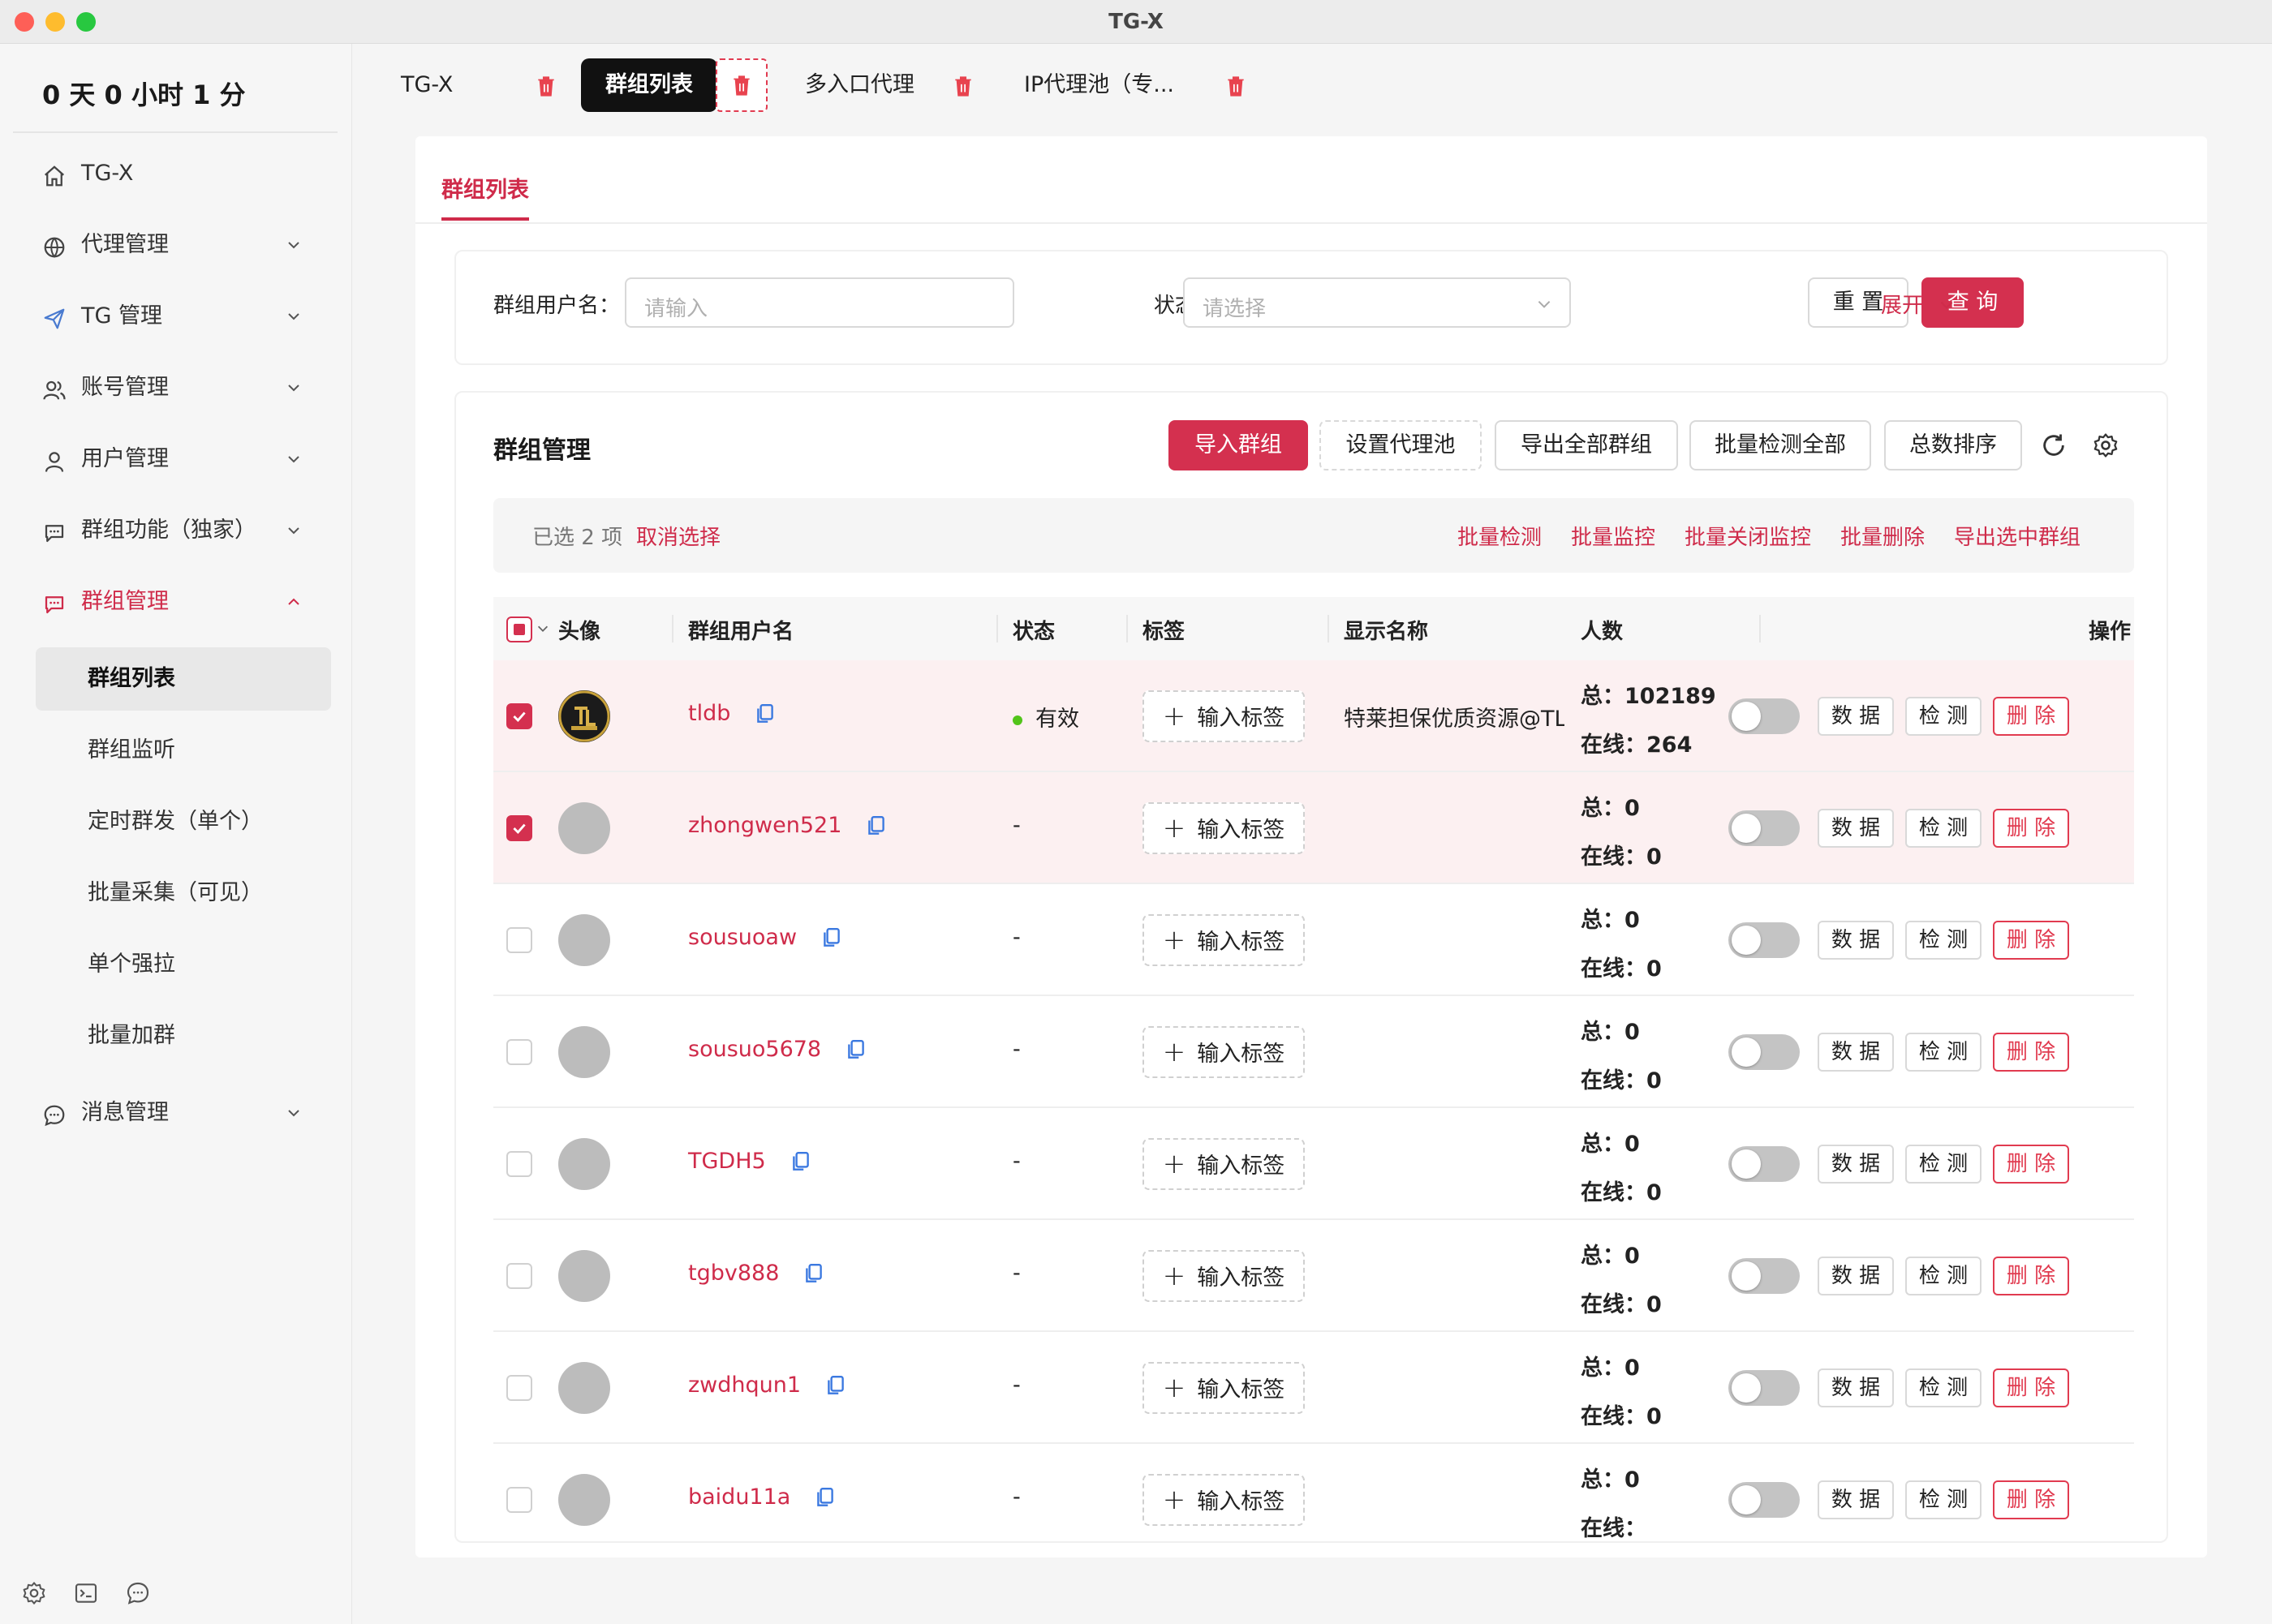  I want to click on sidebar-item-accounts: 账号管理, so click(176, 388).